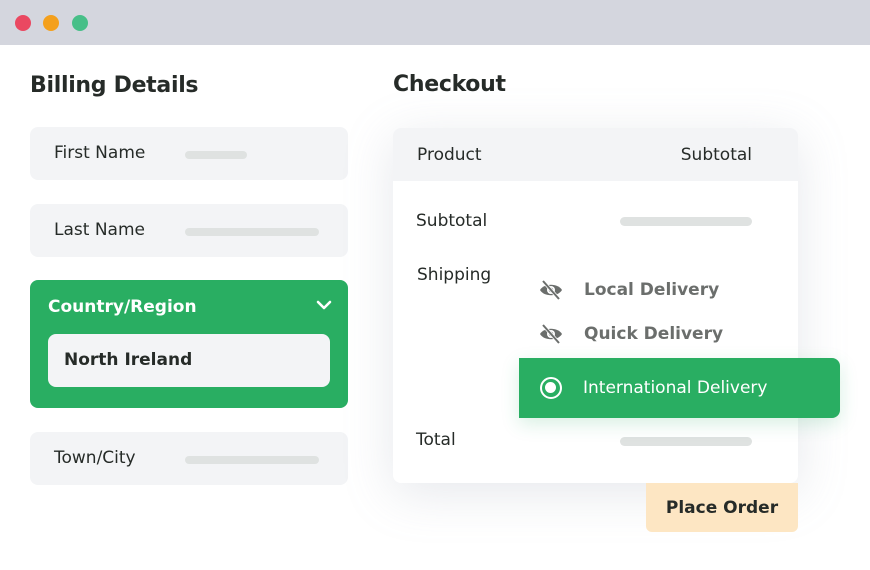  Describe the element at coordinates (449, 155) in the screenshot. I see `product-column-header: Product` at that location.